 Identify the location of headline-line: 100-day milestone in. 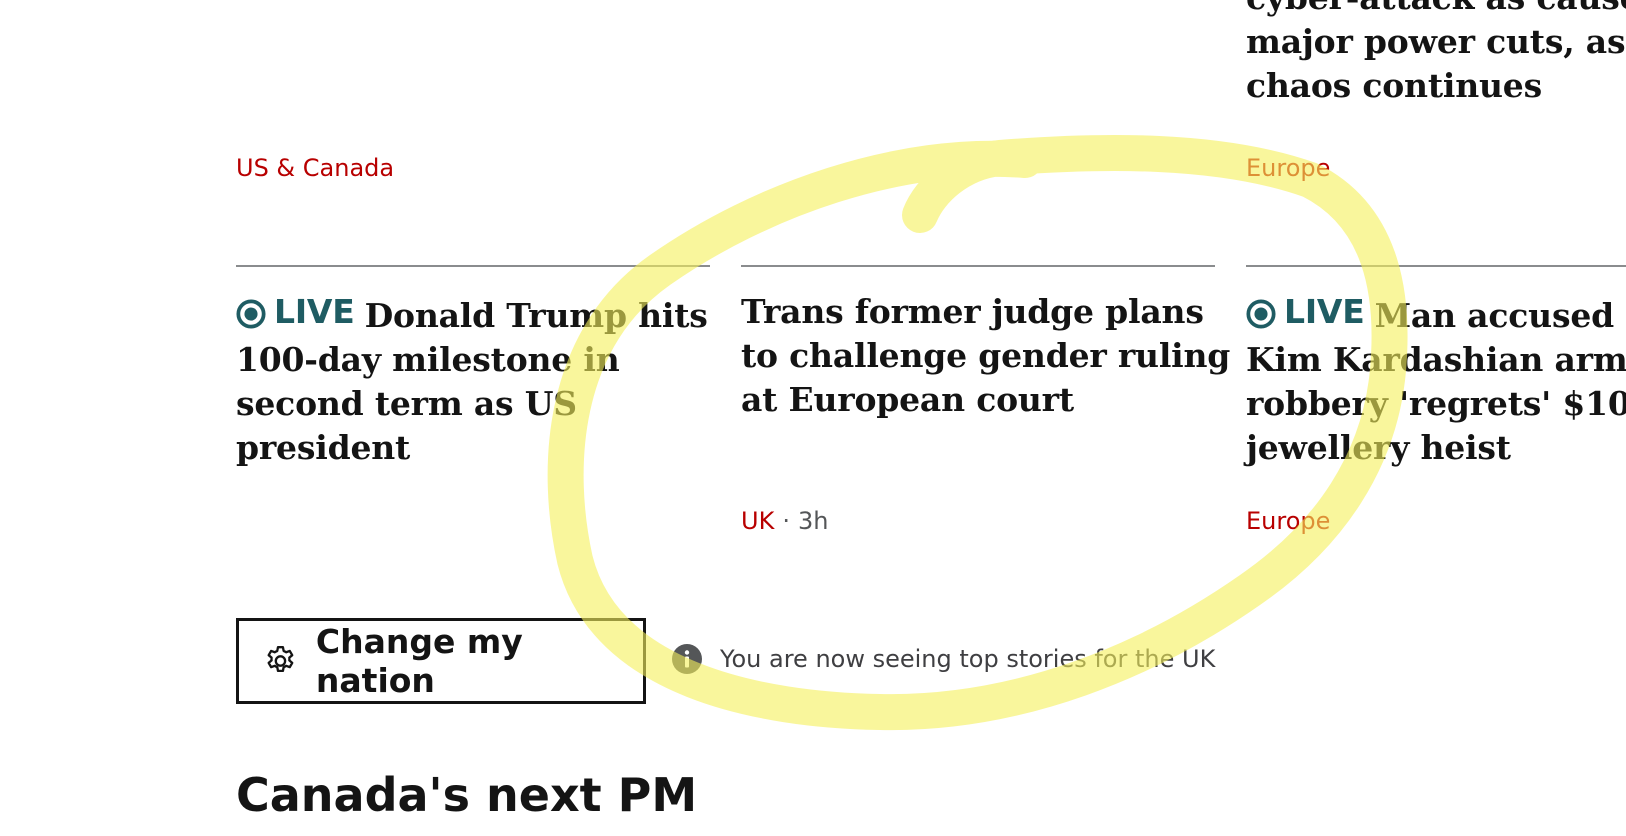
(428, 359).